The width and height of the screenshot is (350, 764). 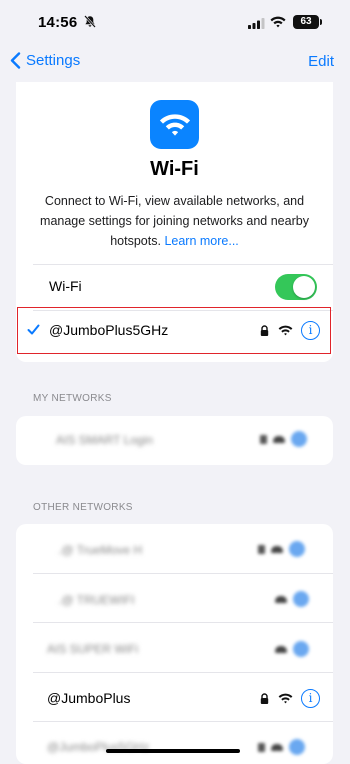 What do you see at coordinates (175, 62) in the screenshot?
I see `nav-bar: Settings Edit` at bounding box center [175, 62].